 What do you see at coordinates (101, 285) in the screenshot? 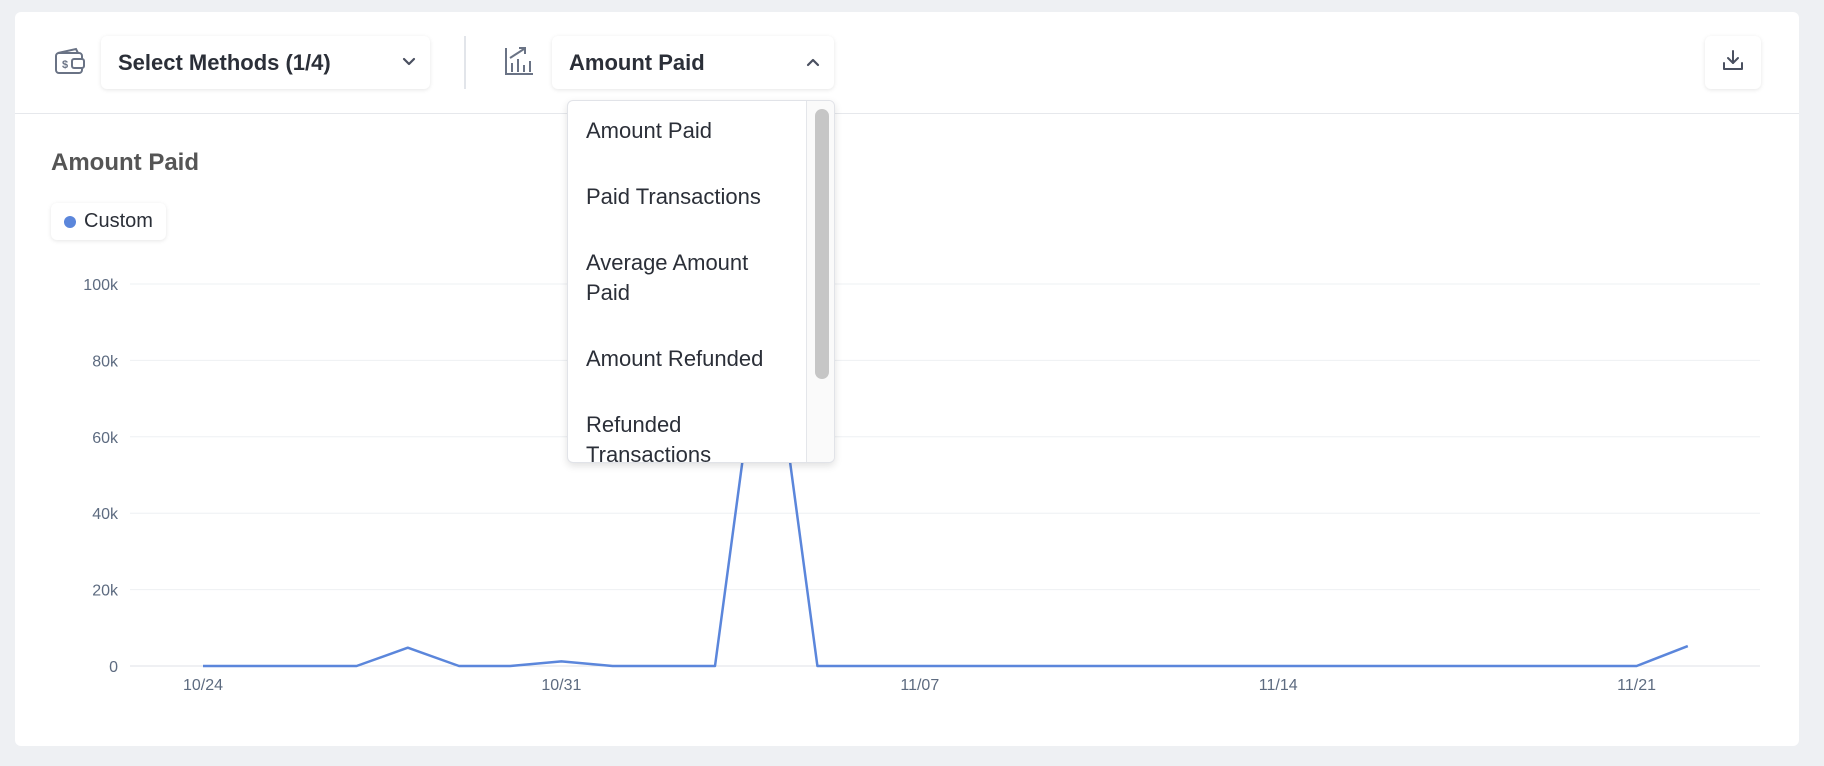
I see `y-tick-label: 100k` at bounding box center [101, 285].